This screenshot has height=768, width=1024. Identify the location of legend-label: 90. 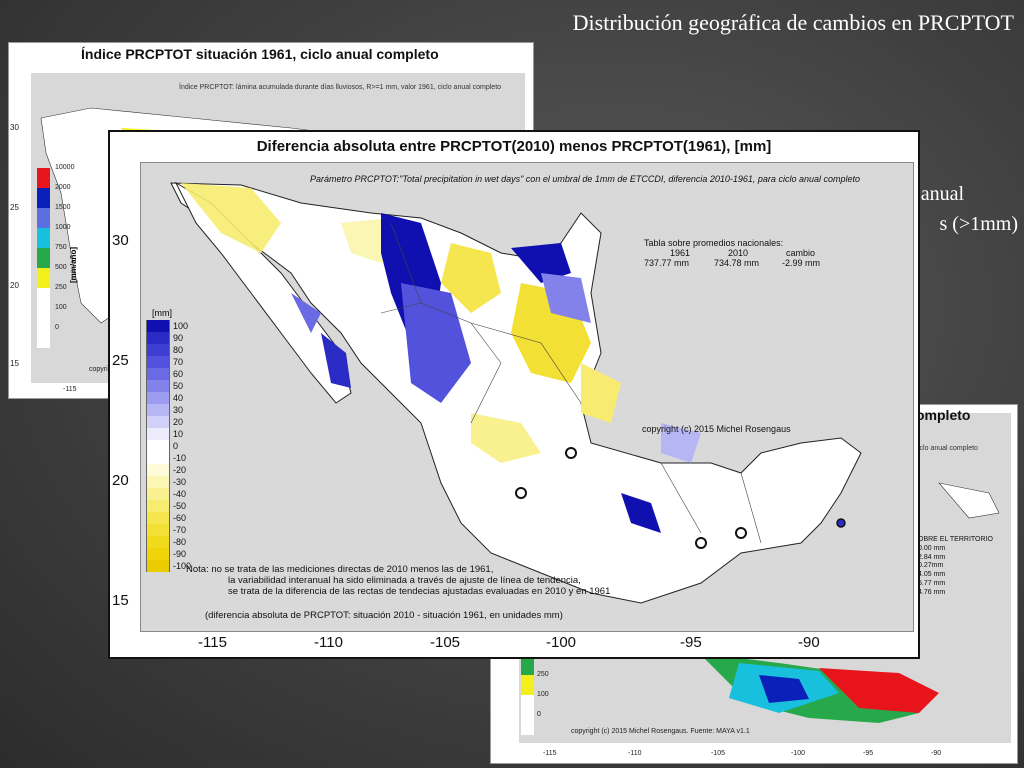
(178, 338).